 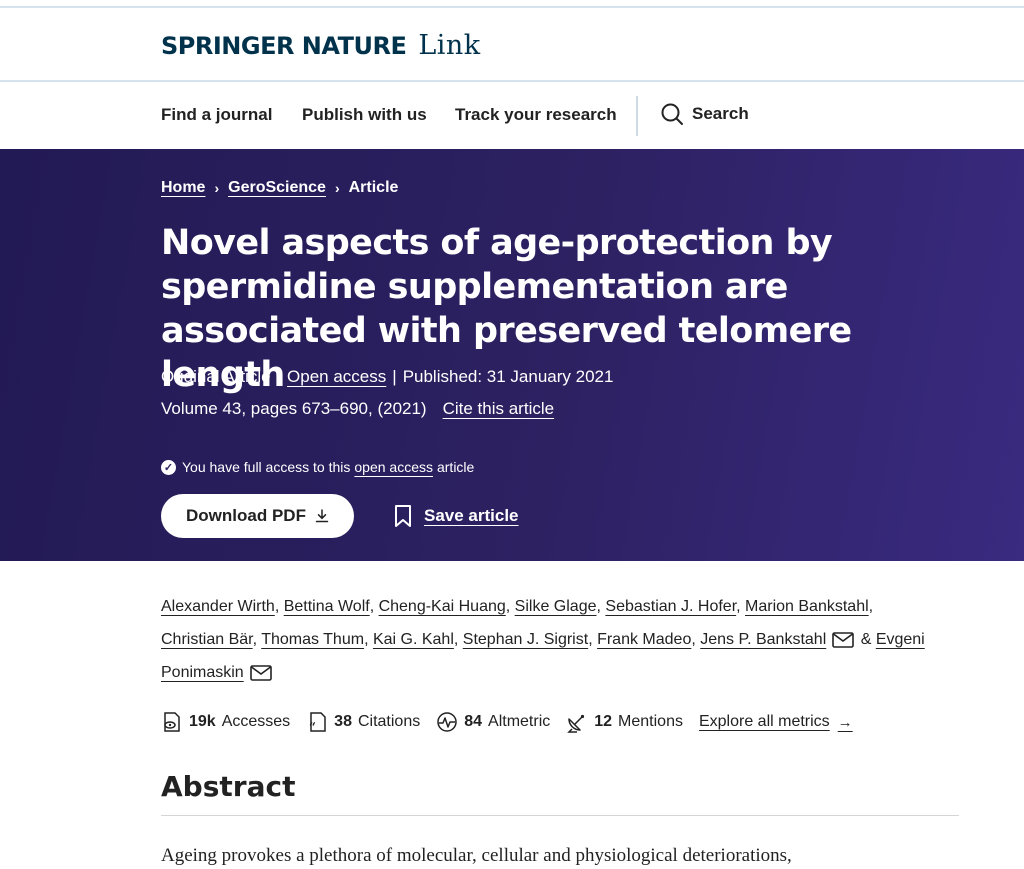 What do you see at coordinates (277, 188) in the screenshot?
I see `breadcrumb-geroscience: GeroScience` at bounding box center [277, 188].